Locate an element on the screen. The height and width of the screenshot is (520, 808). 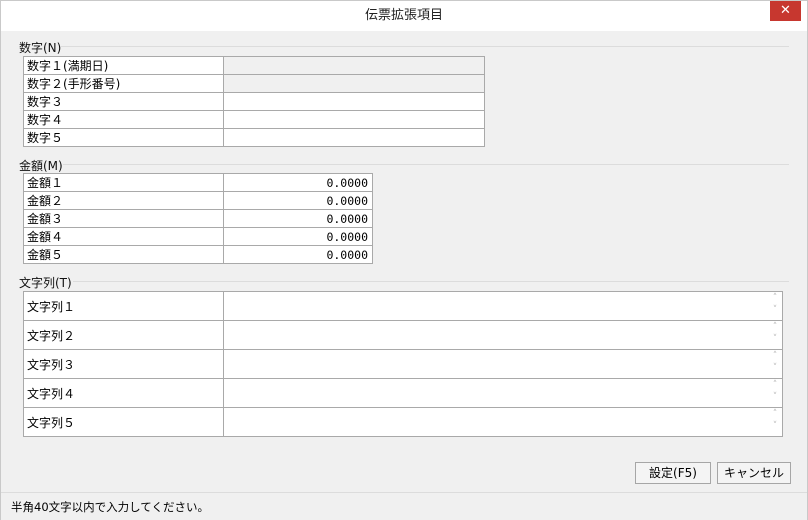
table-row: 金額１ 0.0000 is located at coordinates (198, 182).